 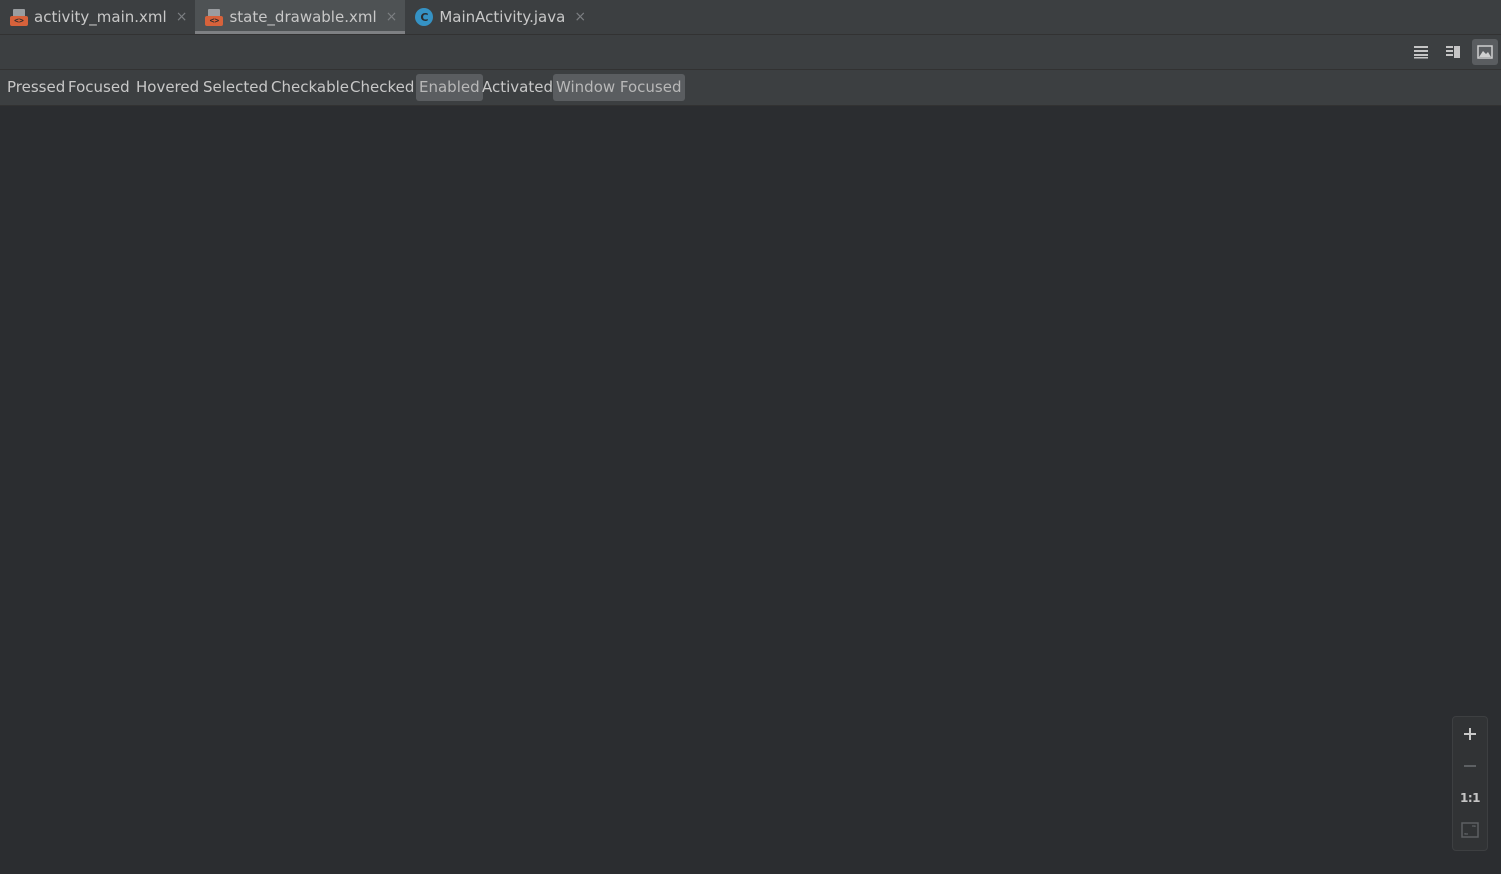 I want to click on split-view-icon, so click(x=1453, y=52).